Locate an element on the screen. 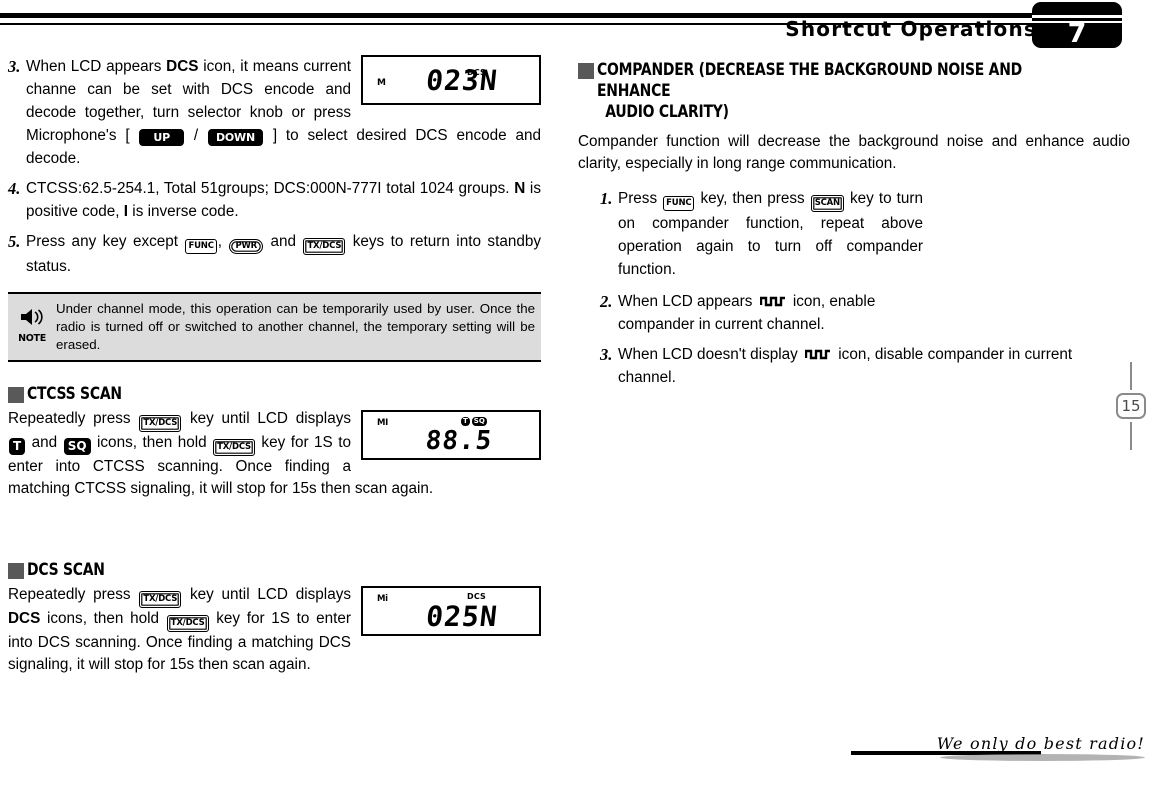 This screenshot has height=787, width=1155. step3-dcs-bold: DCS is located at coordinates (182, 66).